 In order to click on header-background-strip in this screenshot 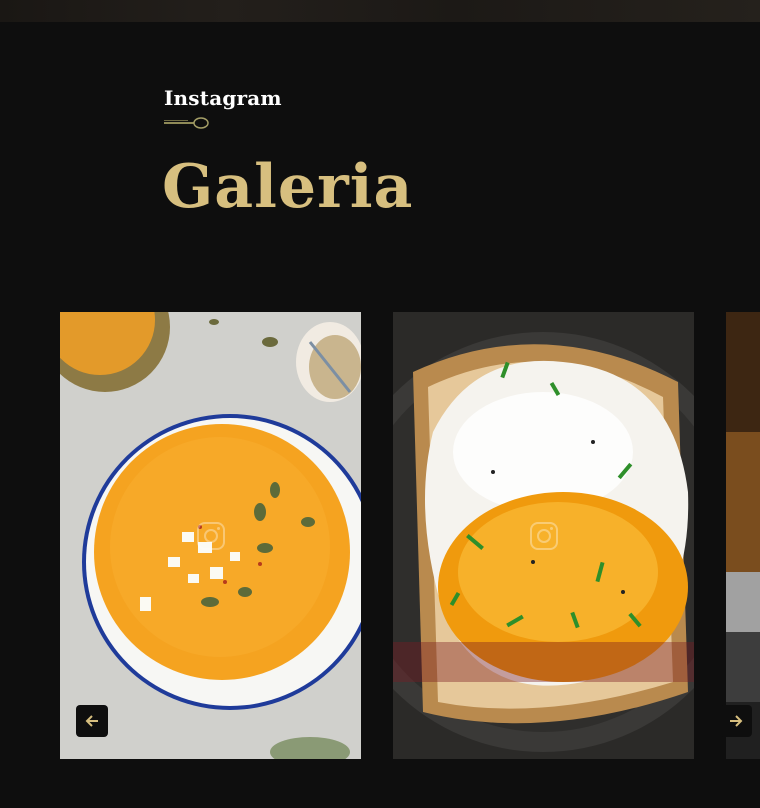, I will do `click(380, 11)`.